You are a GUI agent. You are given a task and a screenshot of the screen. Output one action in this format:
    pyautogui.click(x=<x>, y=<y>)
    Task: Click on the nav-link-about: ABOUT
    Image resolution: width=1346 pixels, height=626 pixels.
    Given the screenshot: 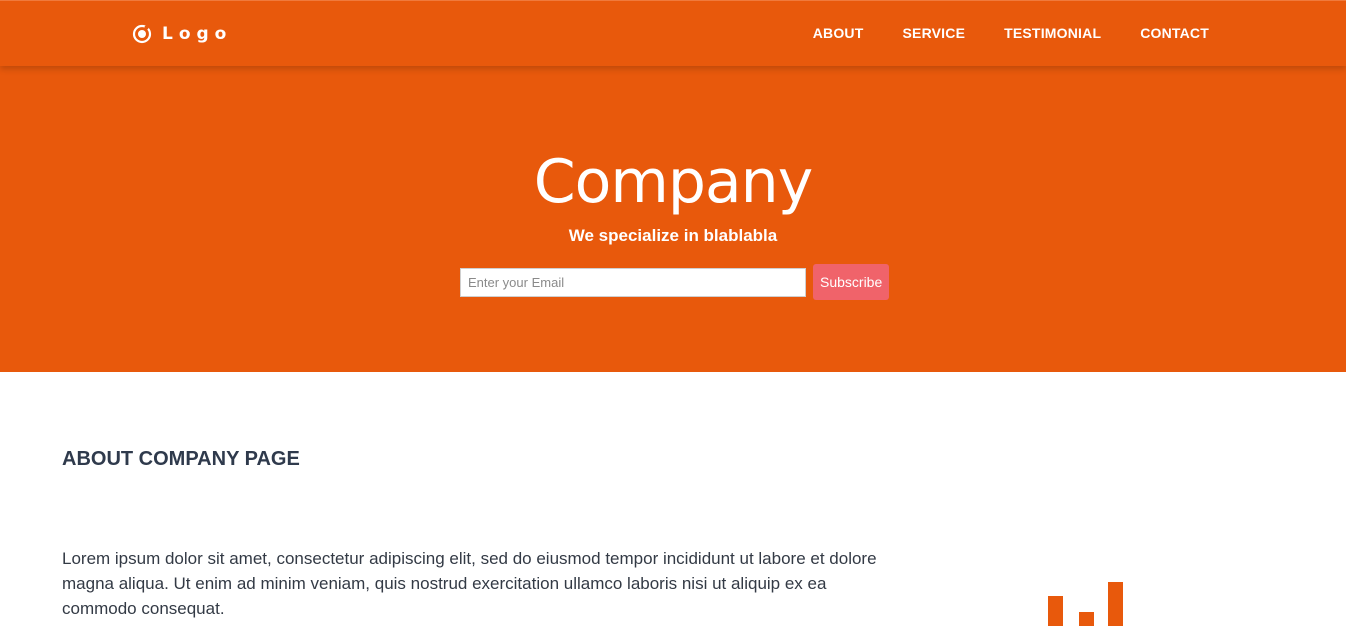 What is the action you would take?
    pyautogui.click(x=838, y=33)
    